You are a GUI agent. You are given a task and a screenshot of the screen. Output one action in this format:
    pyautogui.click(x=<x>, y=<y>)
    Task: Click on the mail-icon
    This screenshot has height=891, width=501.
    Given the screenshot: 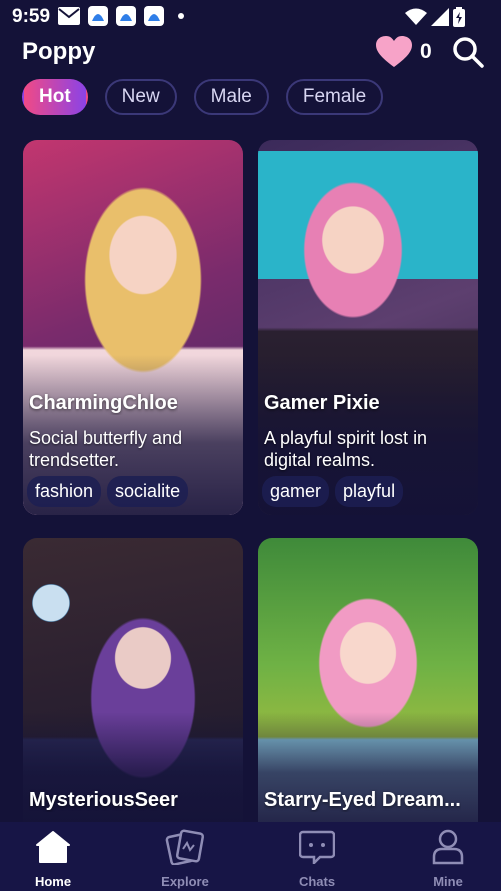 What is the action you would take?
    pyautogui.click(x=69, y=16)
    